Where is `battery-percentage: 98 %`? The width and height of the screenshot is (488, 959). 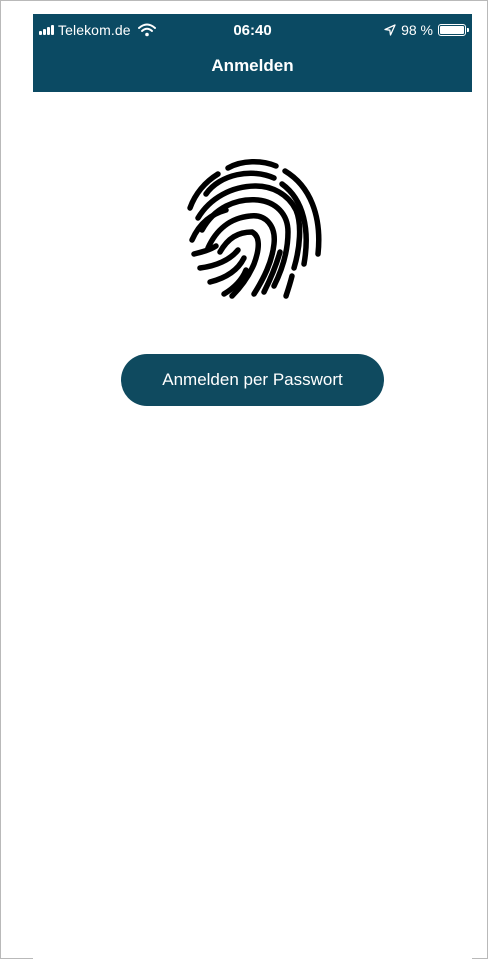 battery-percentage: 98 % is located at coordinates (417, 30).